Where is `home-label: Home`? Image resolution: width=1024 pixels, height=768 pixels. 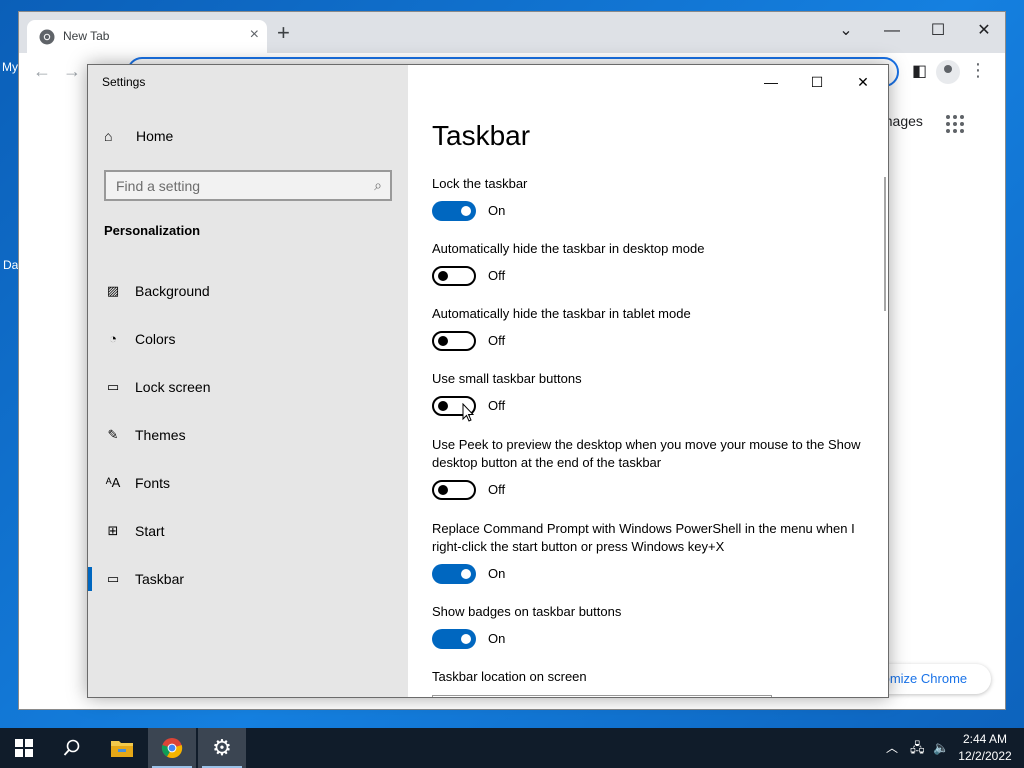
home-label: Home is located at coordinates (155, 136).